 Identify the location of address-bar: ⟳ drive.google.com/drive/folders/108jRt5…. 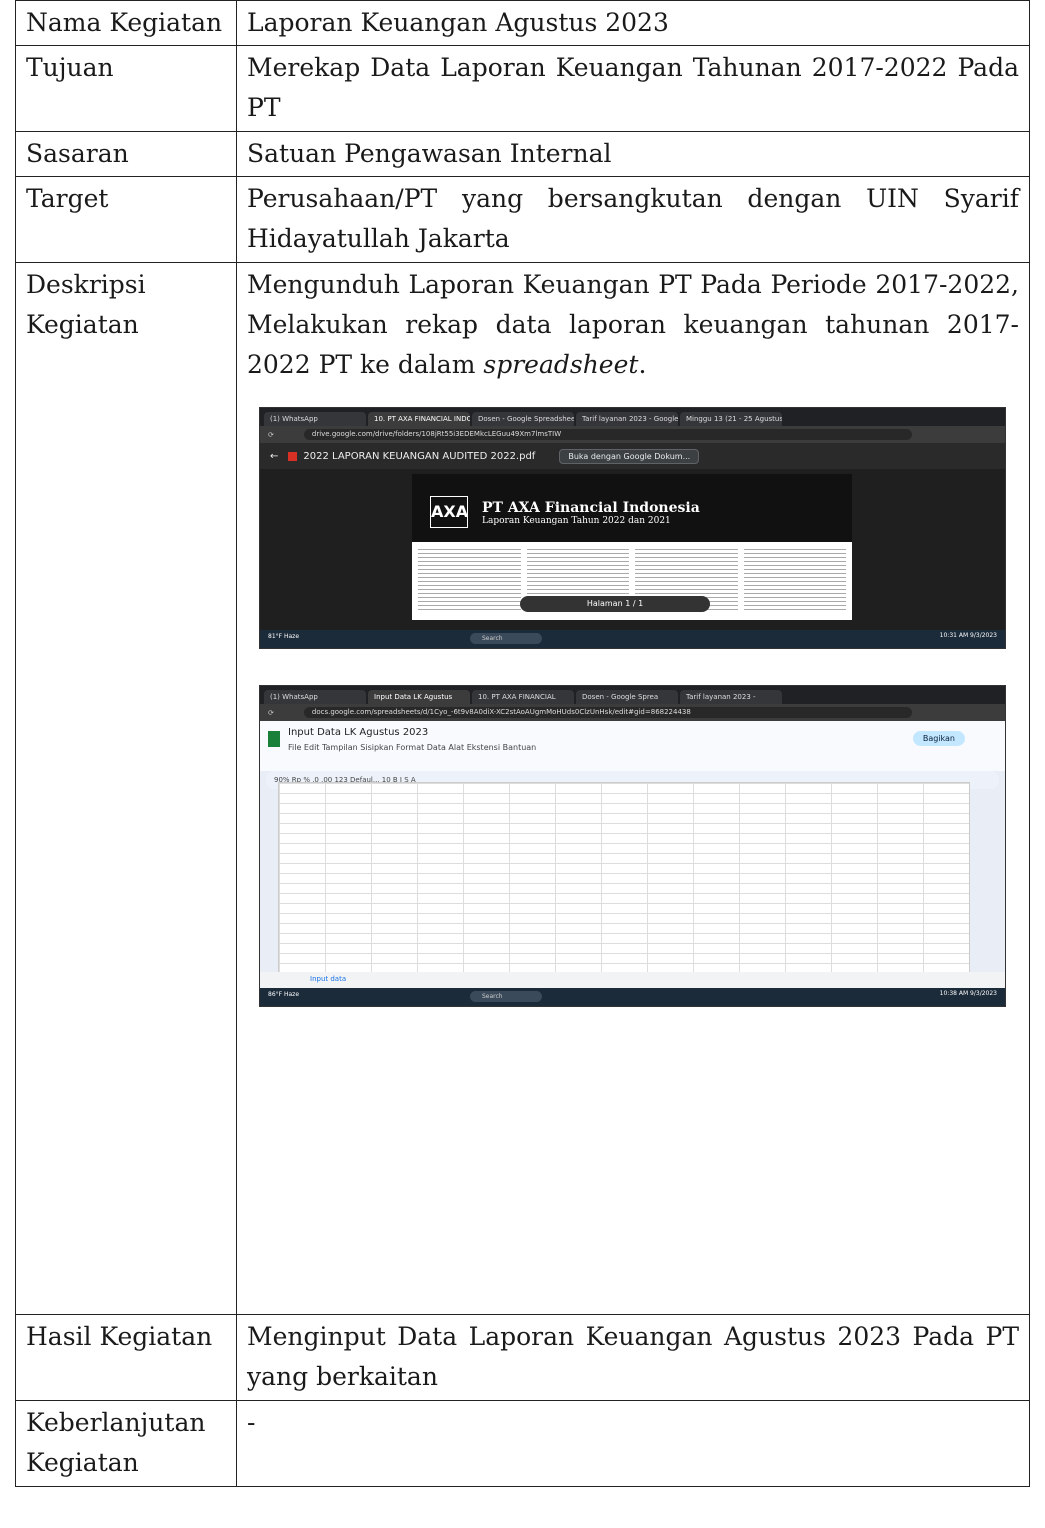
(632, 434).